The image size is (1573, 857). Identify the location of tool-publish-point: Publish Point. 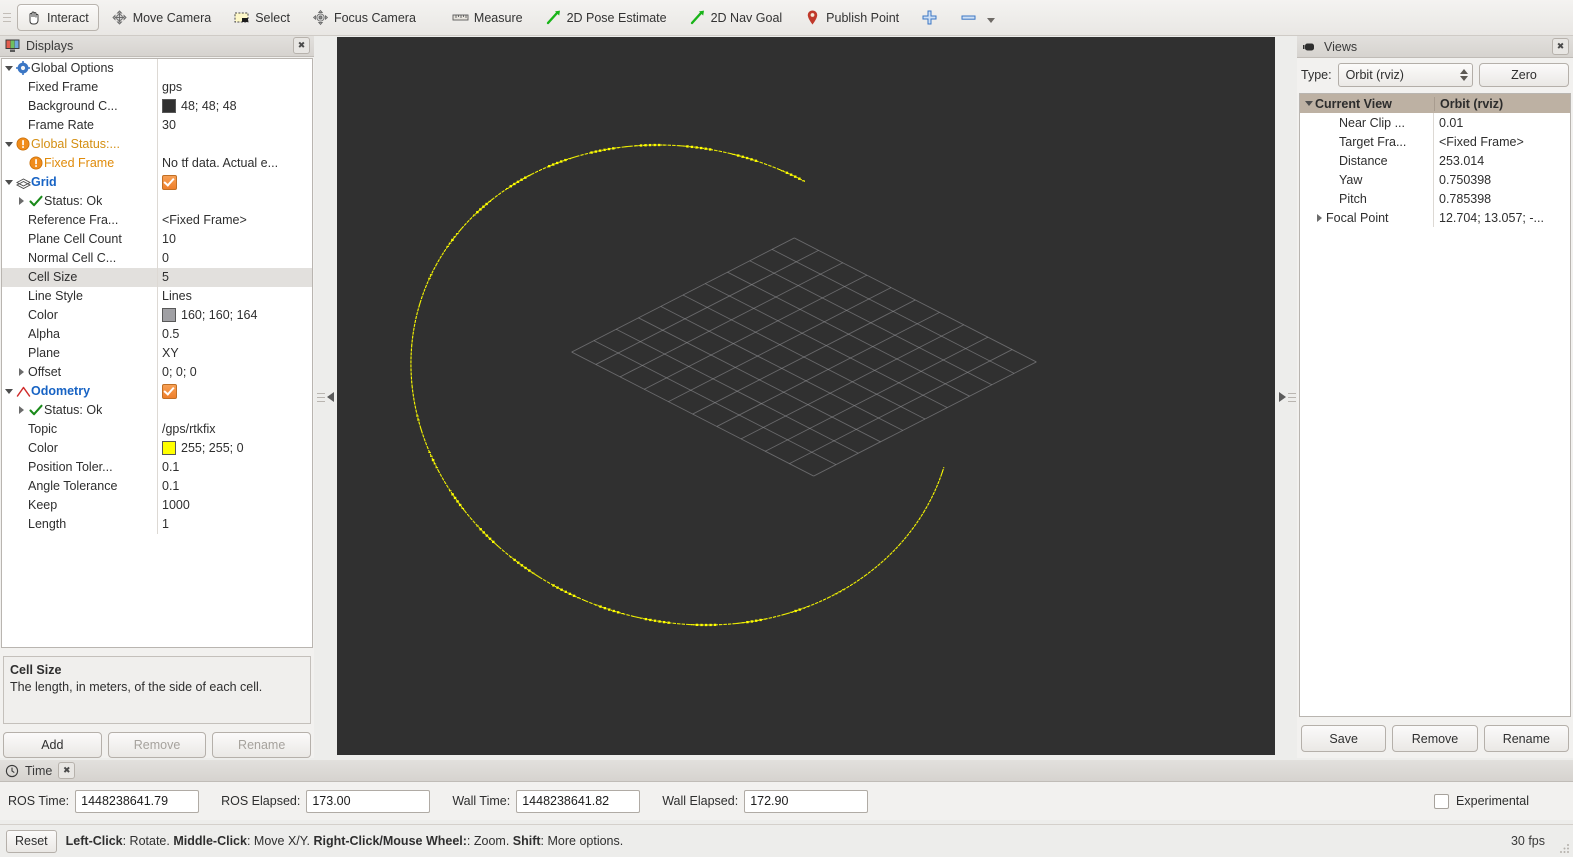
(852, 17).